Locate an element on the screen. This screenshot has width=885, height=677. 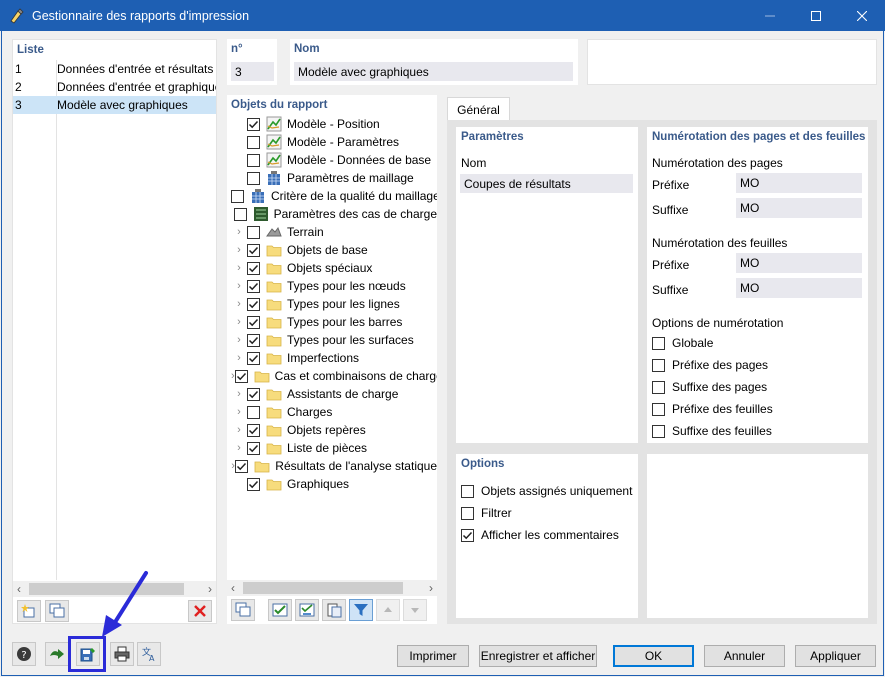
option-item: Objets assignés uniquement is located at coordinates (546, 491).